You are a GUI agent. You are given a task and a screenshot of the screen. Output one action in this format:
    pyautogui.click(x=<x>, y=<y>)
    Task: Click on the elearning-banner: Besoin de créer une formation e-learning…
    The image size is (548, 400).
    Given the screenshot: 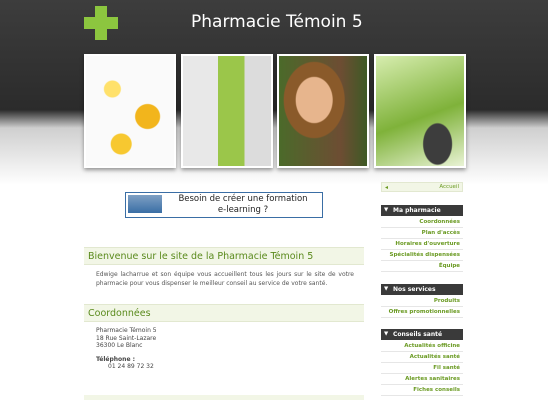 What is the action you would take?
    pyautogui.click(x=224, y=205)
    